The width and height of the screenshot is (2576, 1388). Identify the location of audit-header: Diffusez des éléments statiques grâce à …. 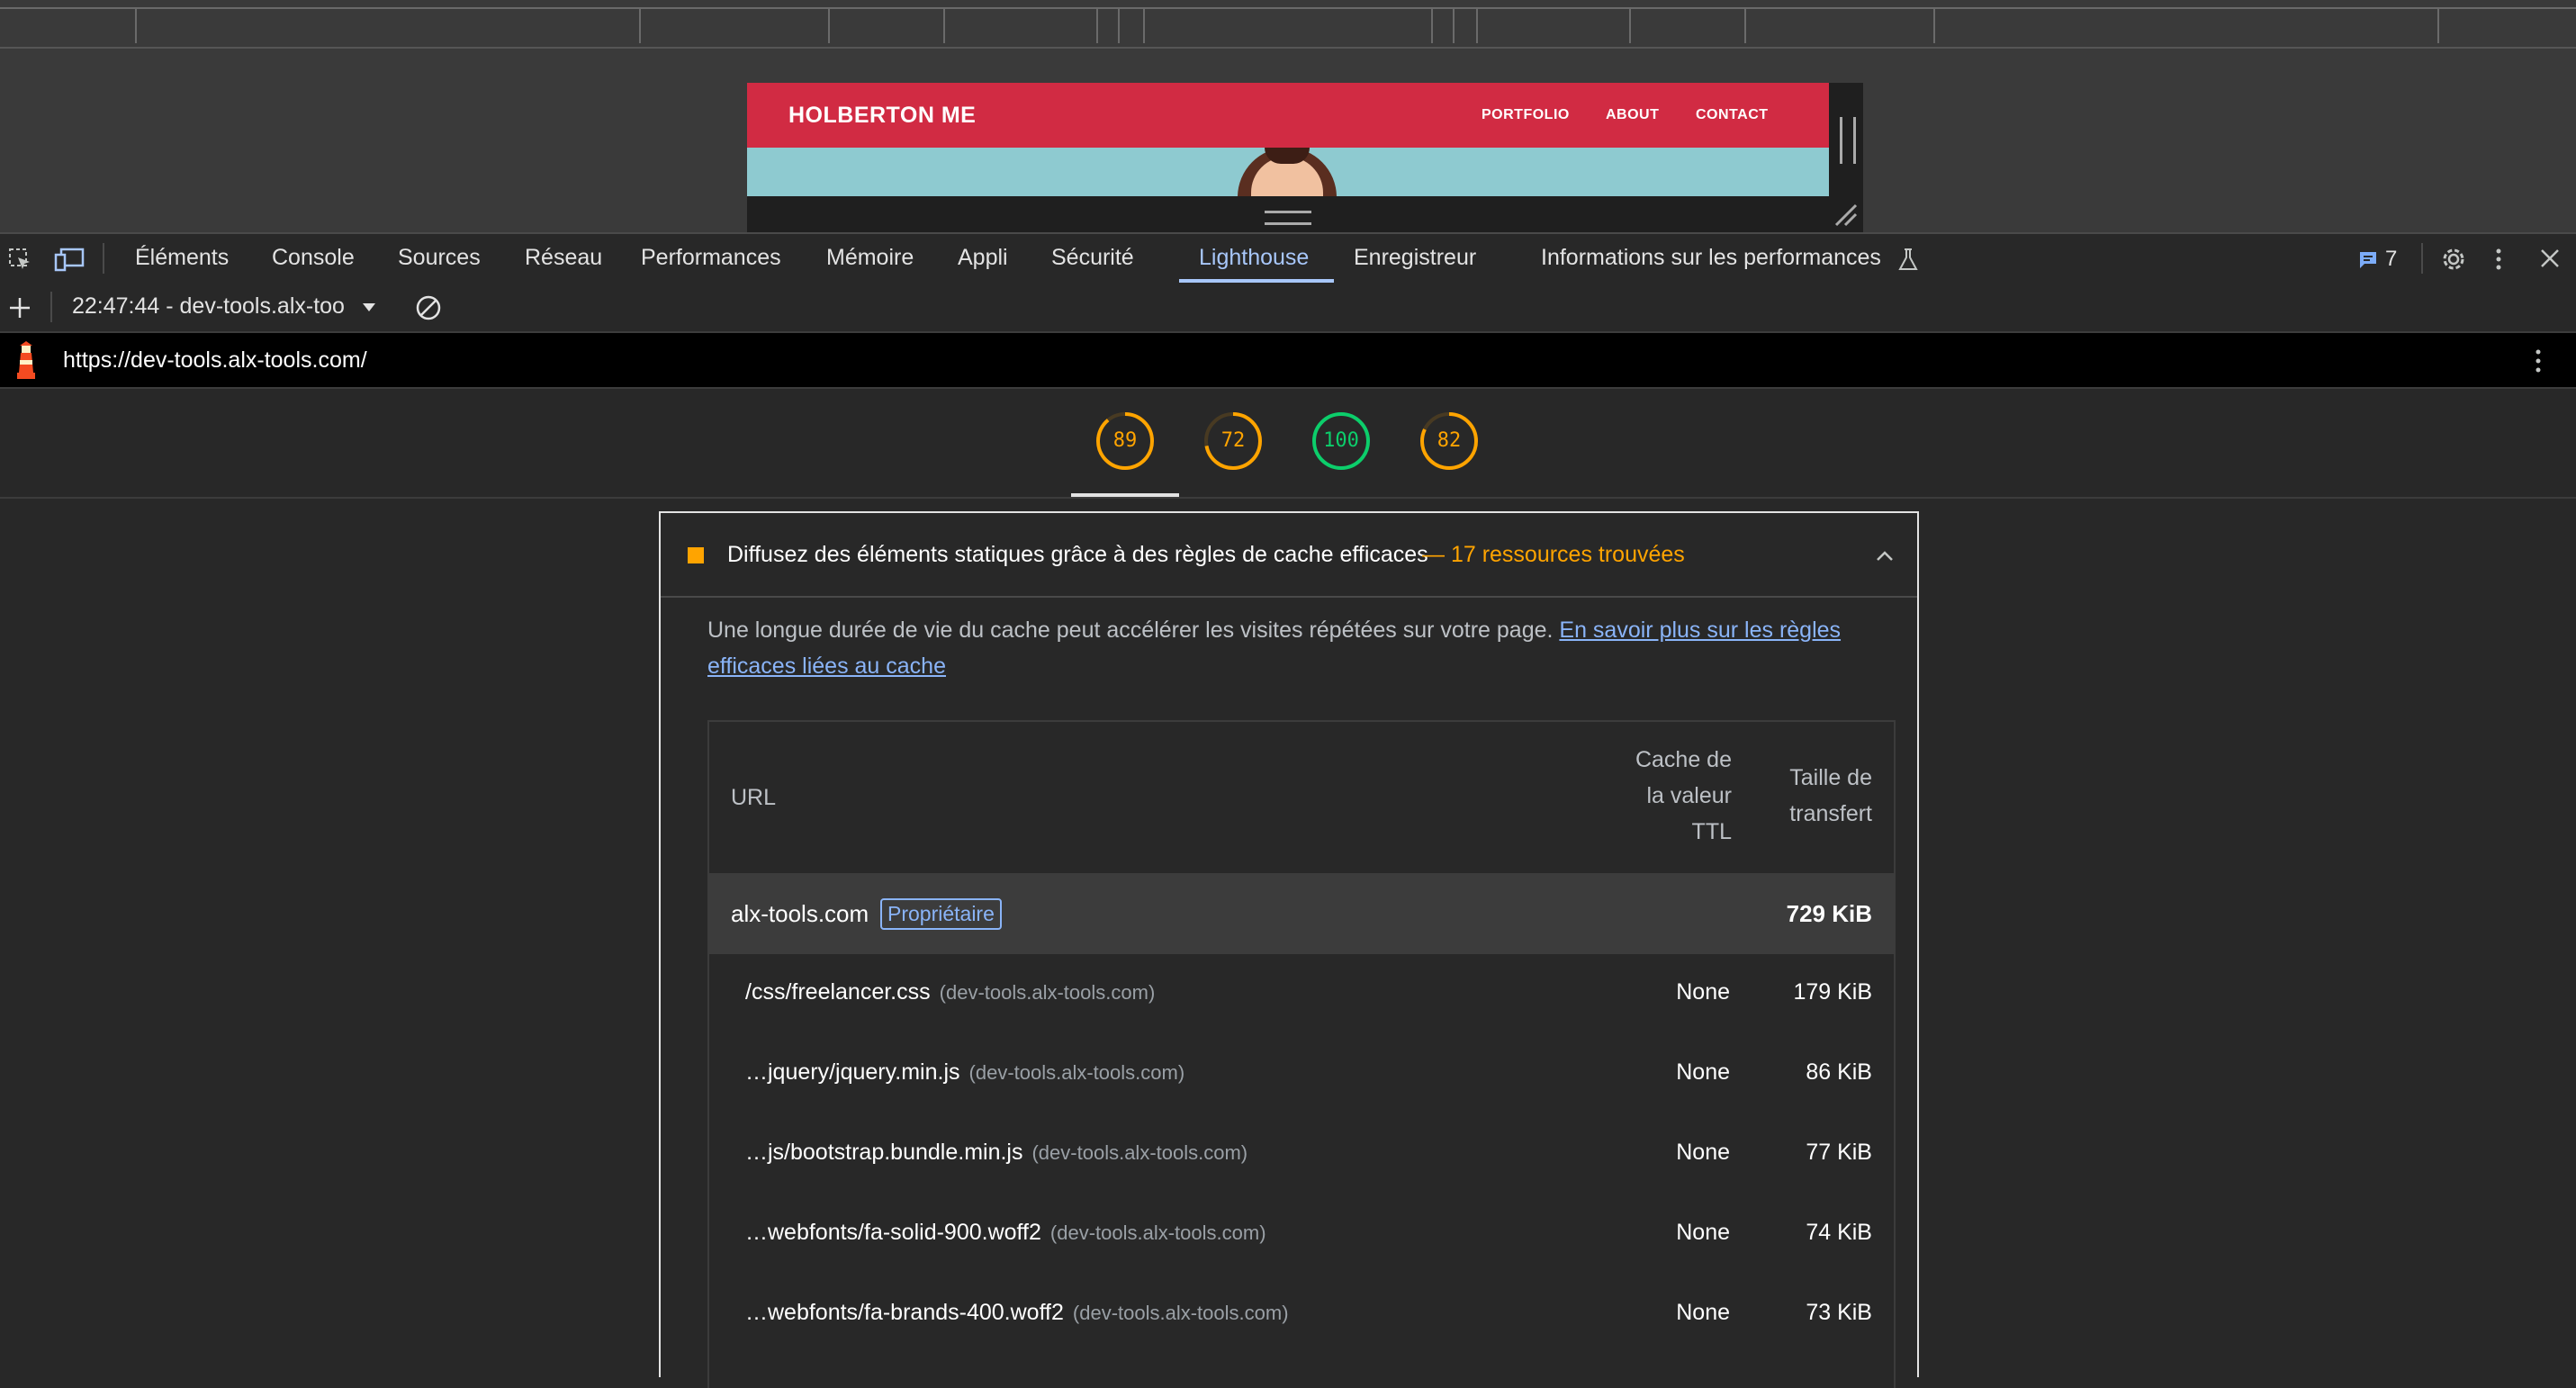
(1289, 555).